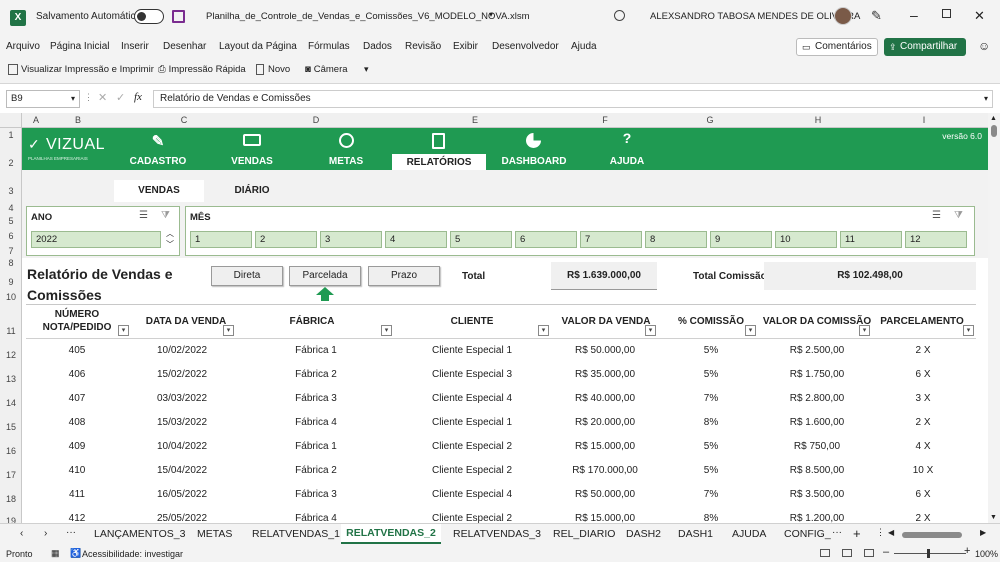 The height and width of the screenshot is (562, 1000). I want to click on menu-pagina-inicial: Página Inicial, so click(79, 46).